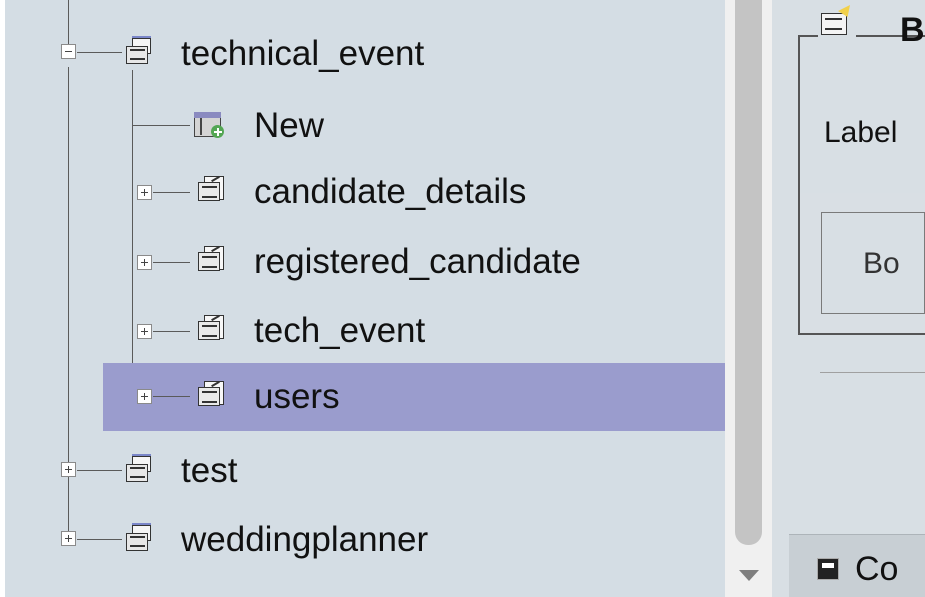 The height and width of the screenshot is (597, 925). What do you see at coordinates (340, 330) in the screenshot?
I see `tree-label-tech-event: tech_event` at bounding box center [340, 330].